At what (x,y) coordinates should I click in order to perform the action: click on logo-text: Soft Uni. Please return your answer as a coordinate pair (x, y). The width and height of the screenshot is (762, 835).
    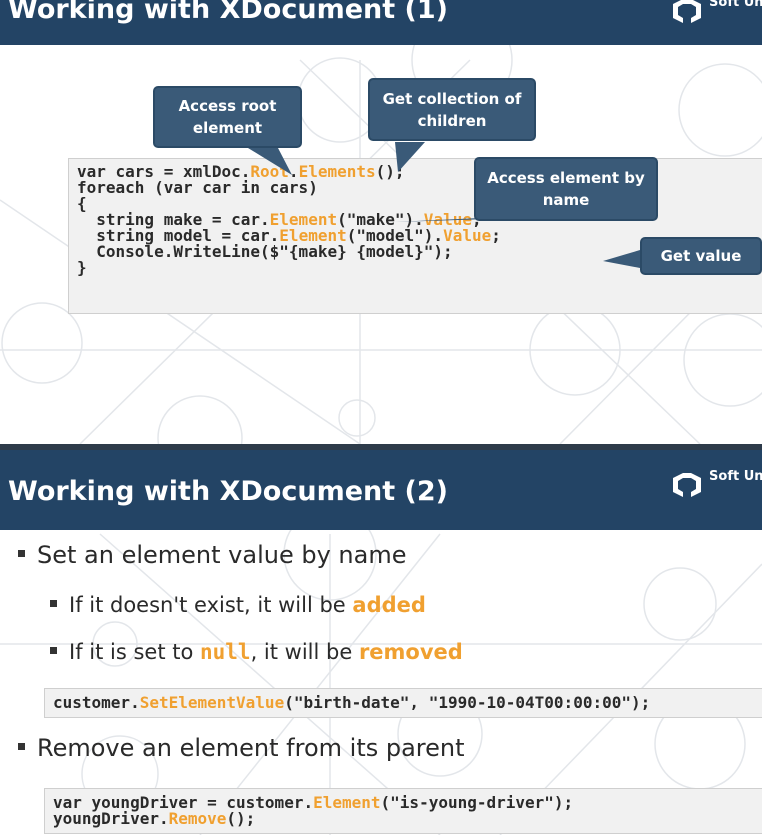
    Looking at the image, I should click on (735, 476).